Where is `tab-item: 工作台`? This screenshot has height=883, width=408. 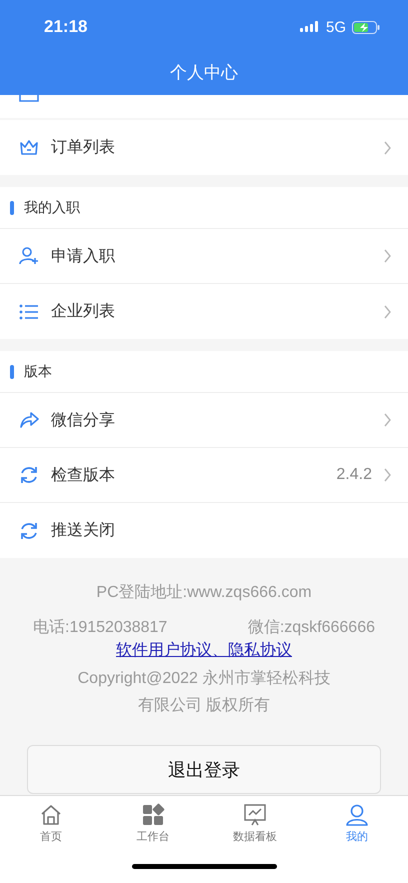
tab-item: 工作台 is located at coordinates (153, 823).